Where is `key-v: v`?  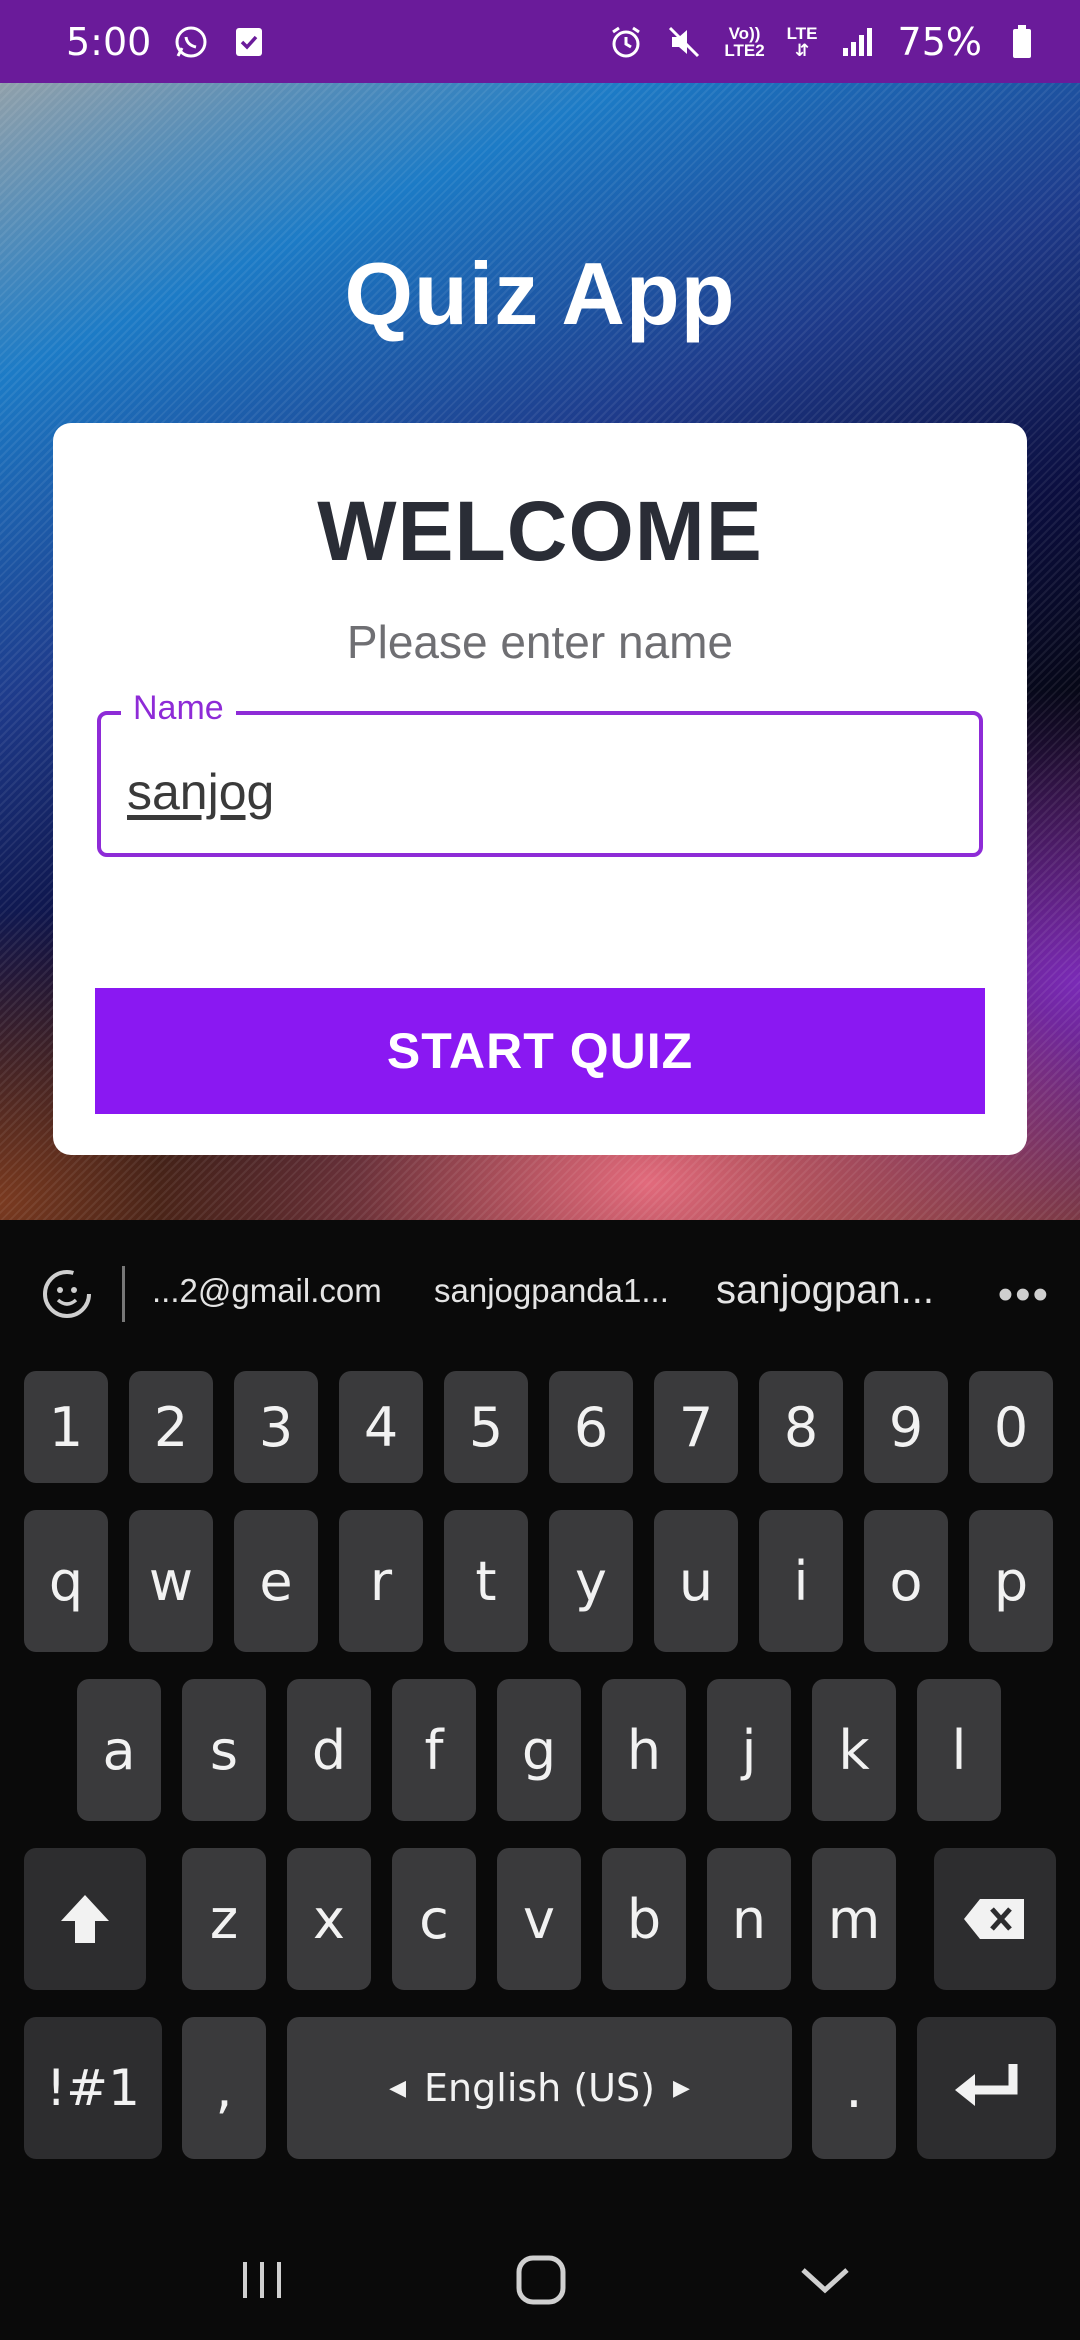
key-v: v is located at coordinates (539, 1919).